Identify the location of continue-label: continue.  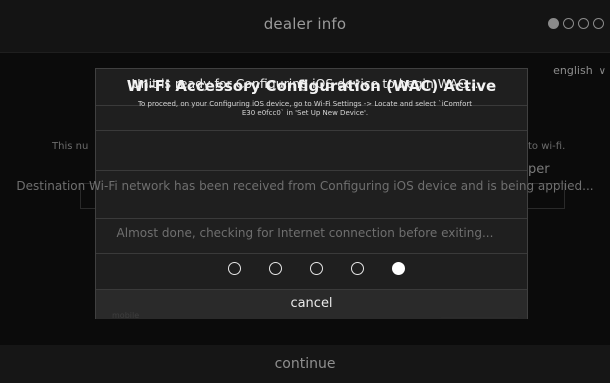
(305, 364).